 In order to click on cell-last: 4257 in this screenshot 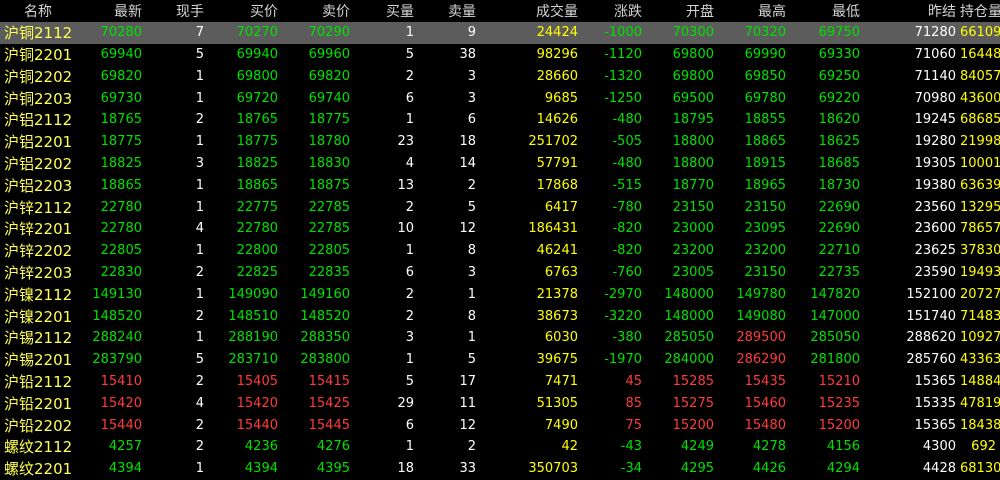, I will do `click(125, 447)`.